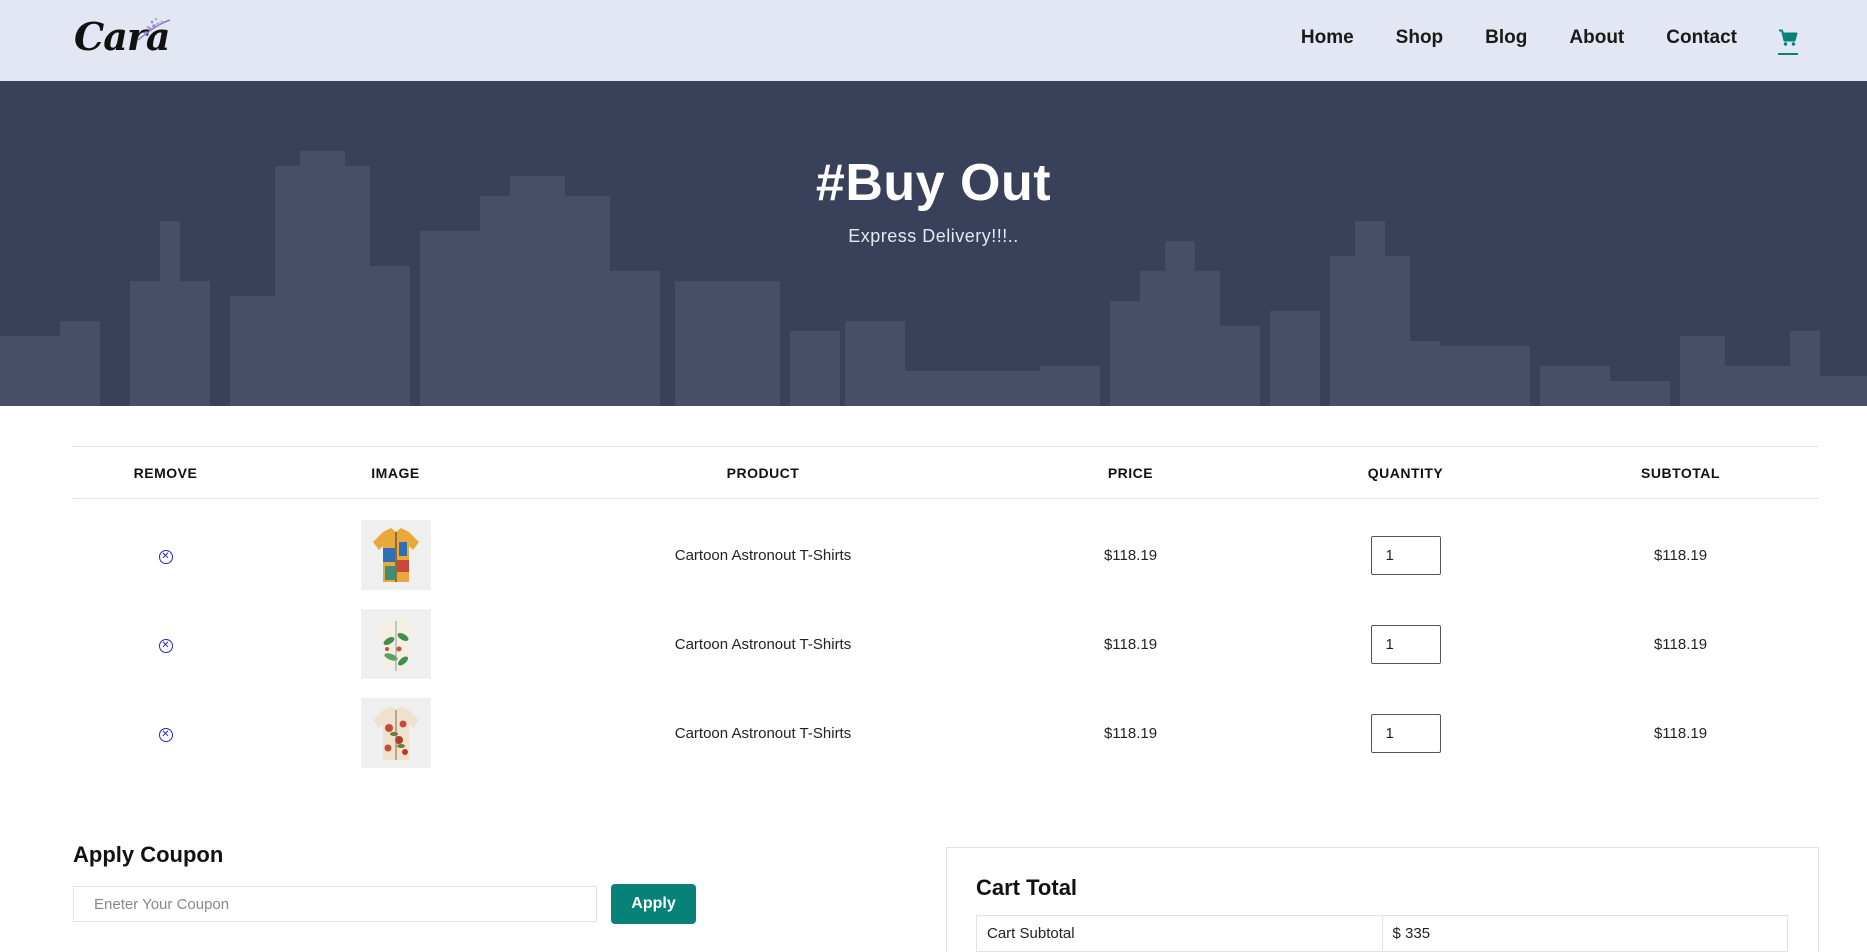 This screenshot has height=952, width=1867. I want to click on nav-item-home: Home, so click(1327, 38).